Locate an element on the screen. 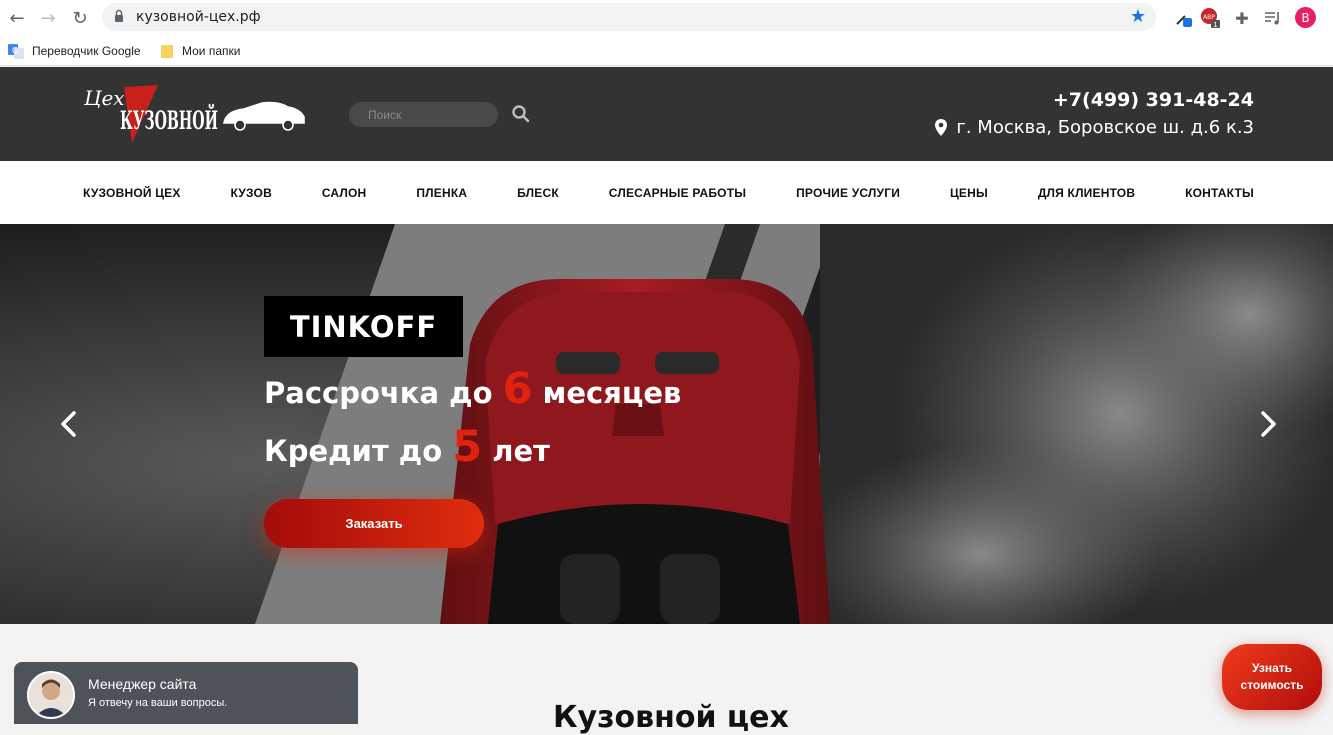  media-control-icon is located at coordinates (1273, 18).